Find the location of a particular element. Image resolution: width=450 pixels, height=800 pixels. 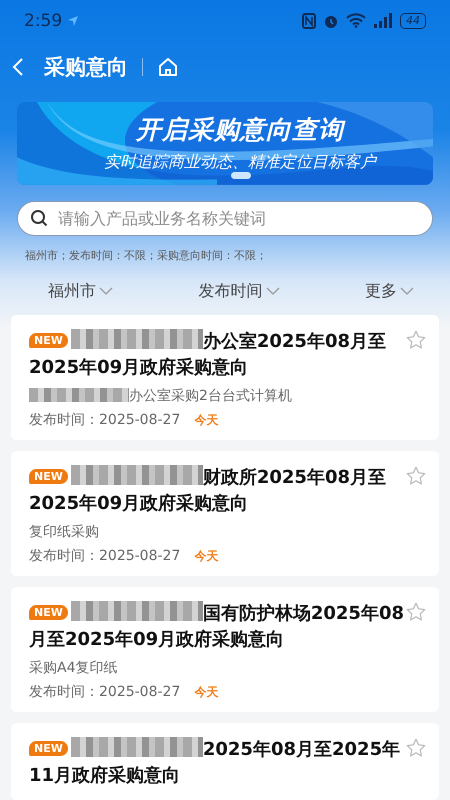

card-subtitle: 采购A4复印纸 is located at coordinates (73, 668).